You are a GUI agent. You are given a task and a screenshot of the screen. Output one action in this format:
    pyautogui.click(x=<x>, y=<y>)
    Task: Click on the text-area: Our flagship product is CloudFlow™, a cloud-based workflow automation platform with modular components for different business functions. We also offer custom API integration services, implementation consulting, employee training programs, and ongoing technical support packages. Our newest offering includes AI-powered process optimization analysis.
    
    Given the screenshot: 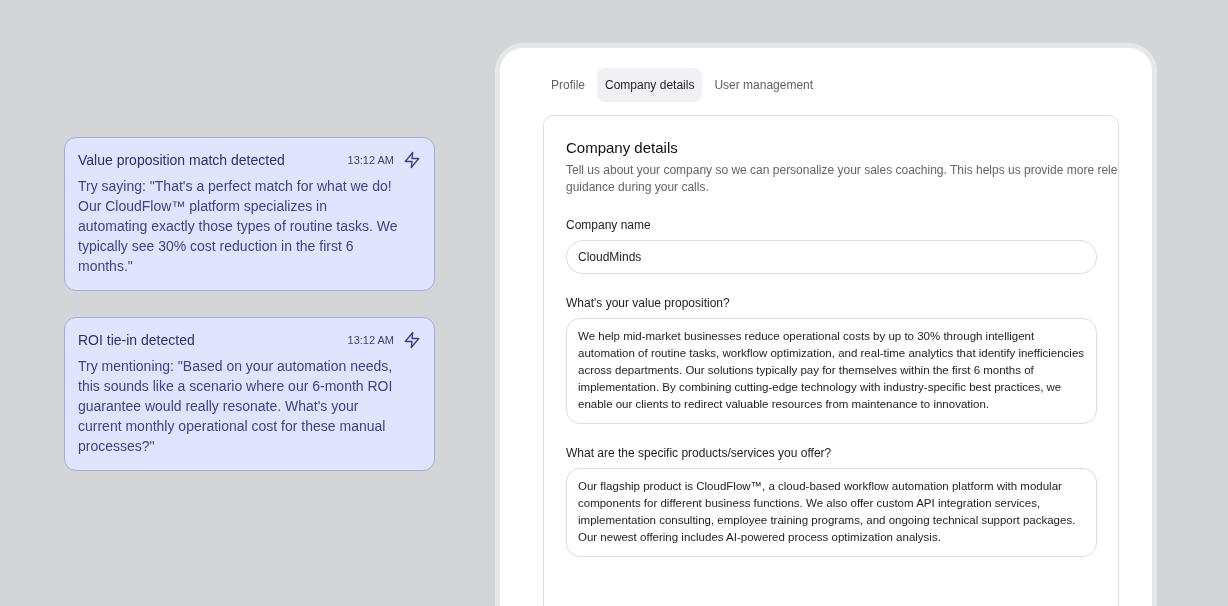 What is the action you would take?
    pyautogui.click(x=831, y=512)
    